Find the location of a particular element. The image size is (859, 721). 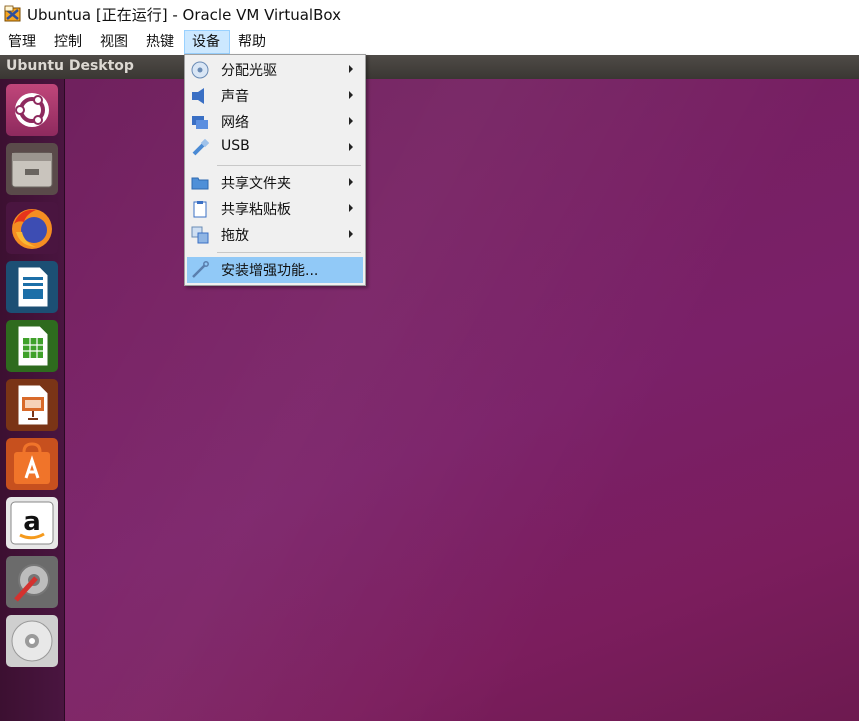

system-settings-icon is located at coordinates (32, 582).